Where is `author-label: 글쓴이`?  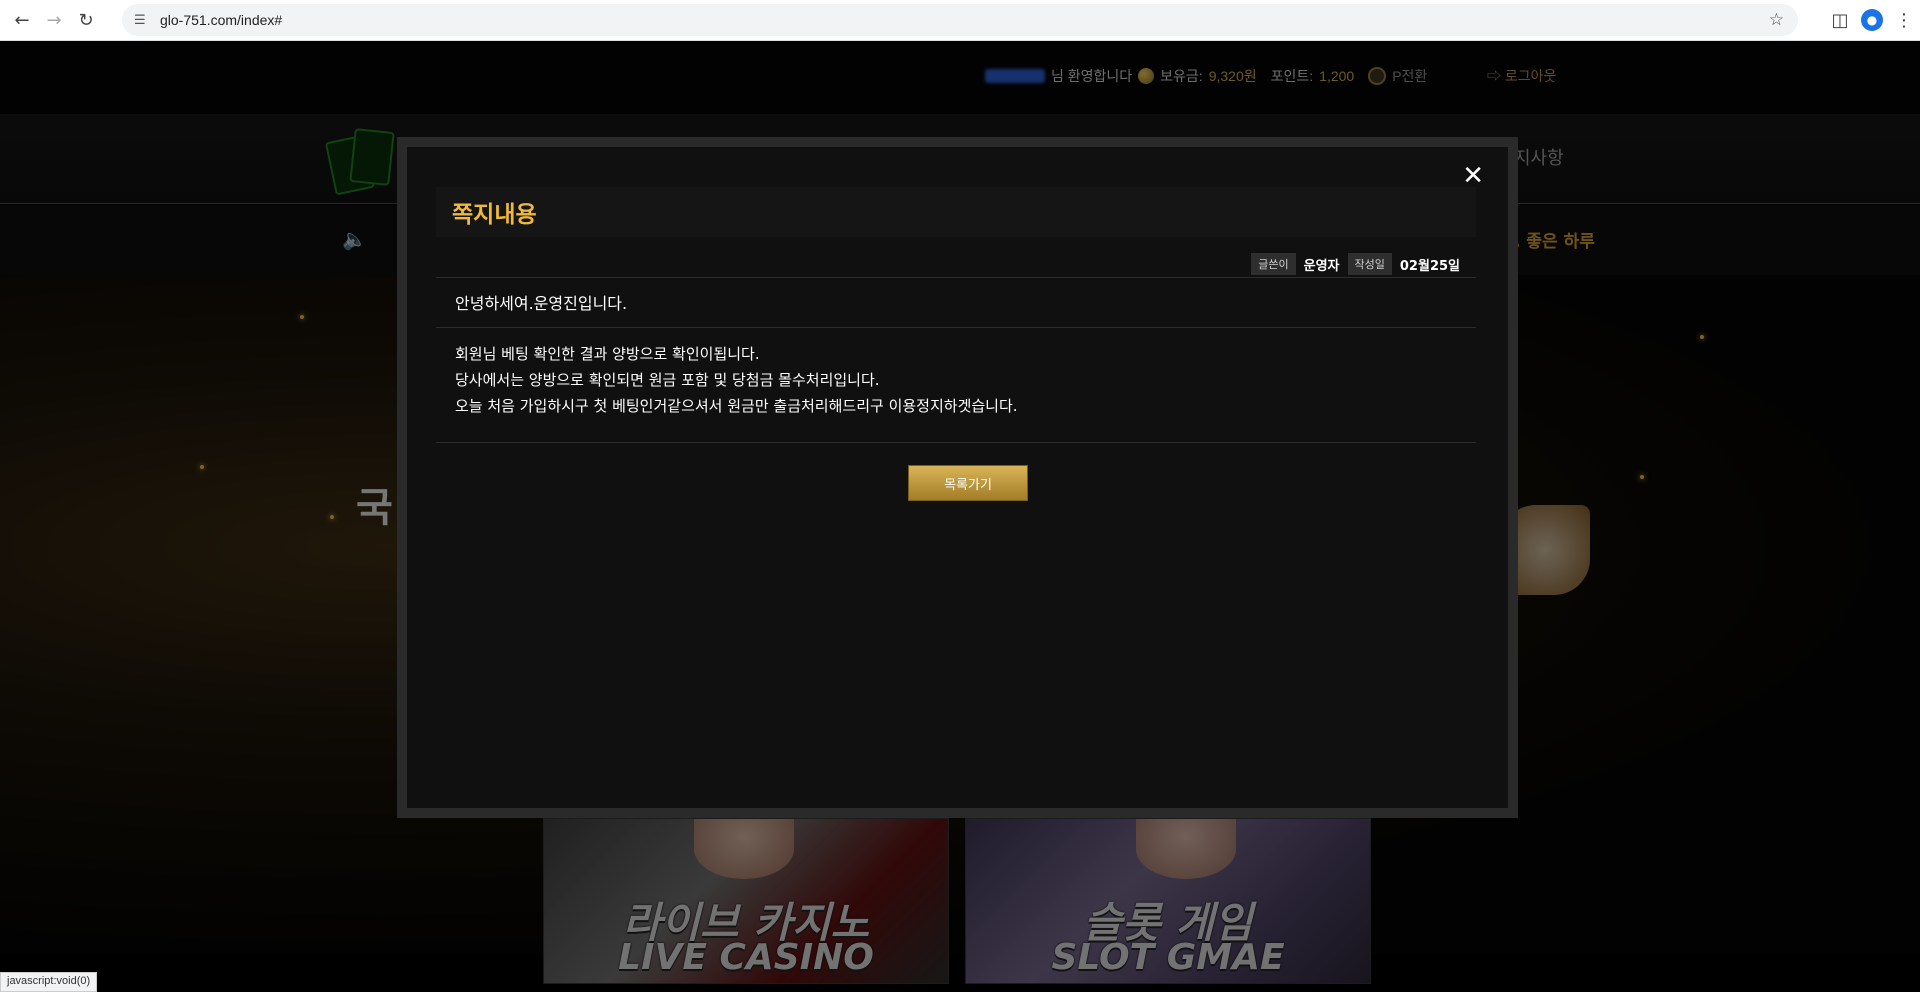
author-label: 글쓴이 is located at coordinates (1273, 264).